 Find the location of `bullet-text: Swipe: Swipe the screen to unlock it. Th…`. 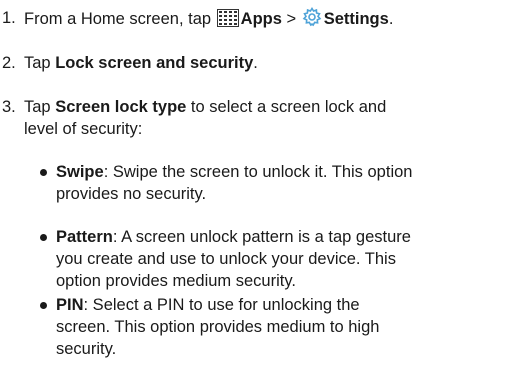

bullet-text: Swipe: Swipe the screen to unlock it. Th… is located at coordinates (283, 183).